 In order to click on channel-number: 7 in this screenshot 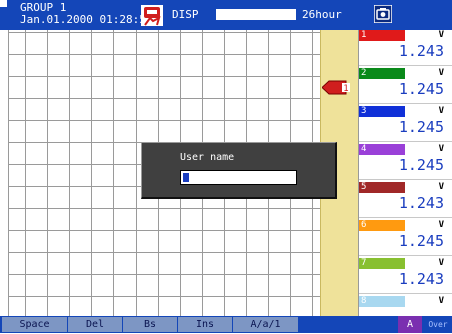, I will do `click(364, 263)`.